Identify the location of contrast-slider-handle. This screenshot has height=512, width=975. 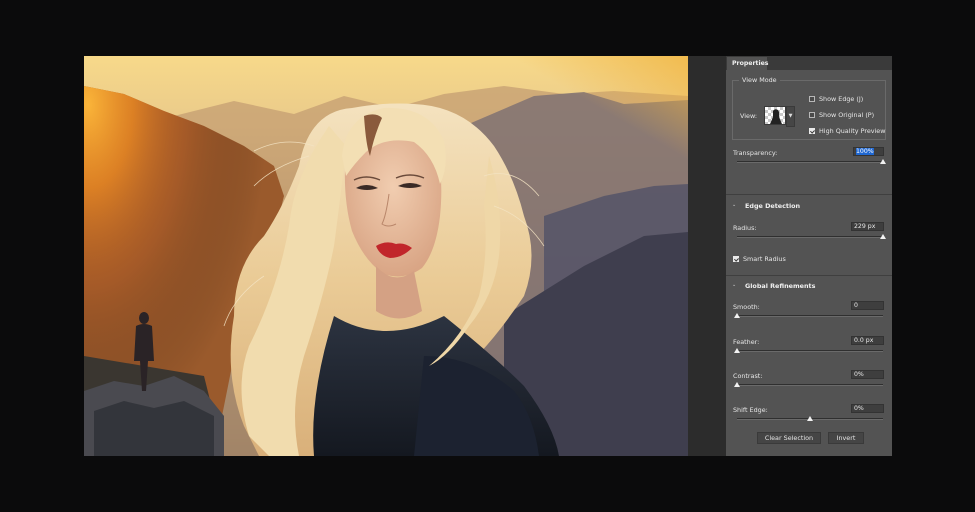
(737, 384).